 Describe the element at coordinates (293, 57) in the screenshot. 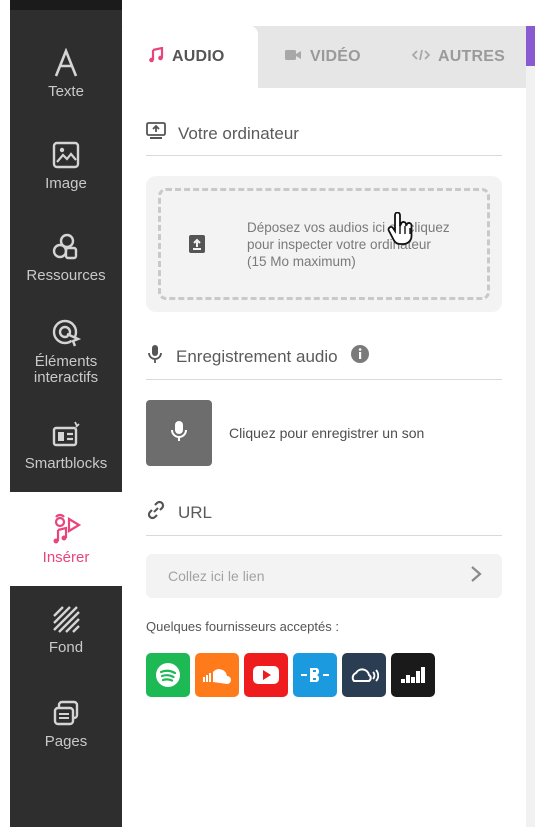

I see `video-camera-icon` at that location.